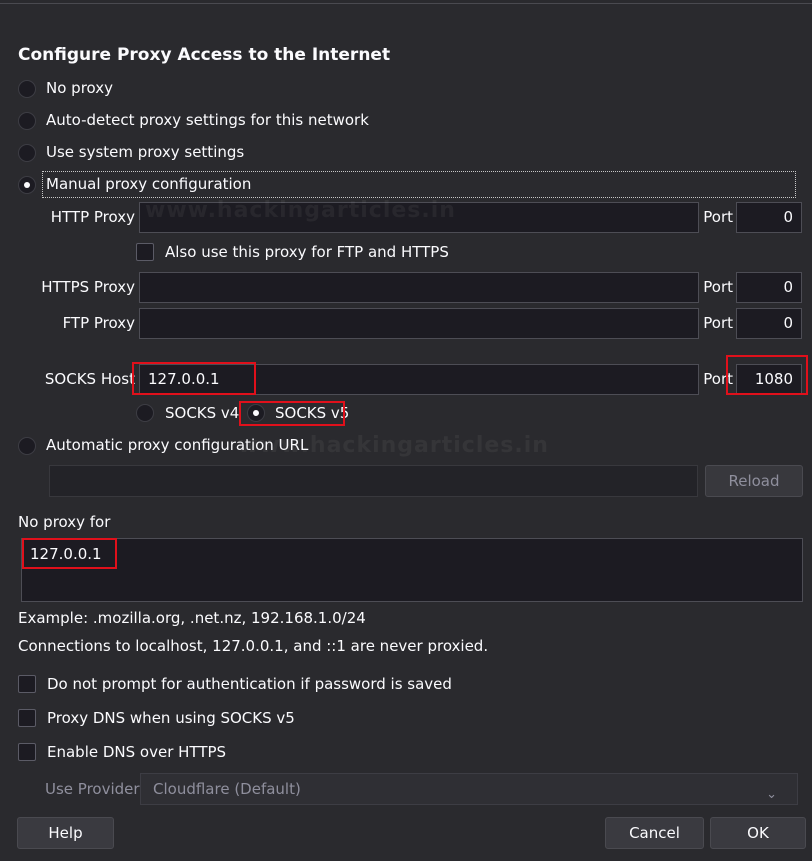 The height and width of the screenshot is (861, 812). Describe the element at coordinates (27, 752) in the screenshot. I see `dns-over-https-checkbox` at that location.